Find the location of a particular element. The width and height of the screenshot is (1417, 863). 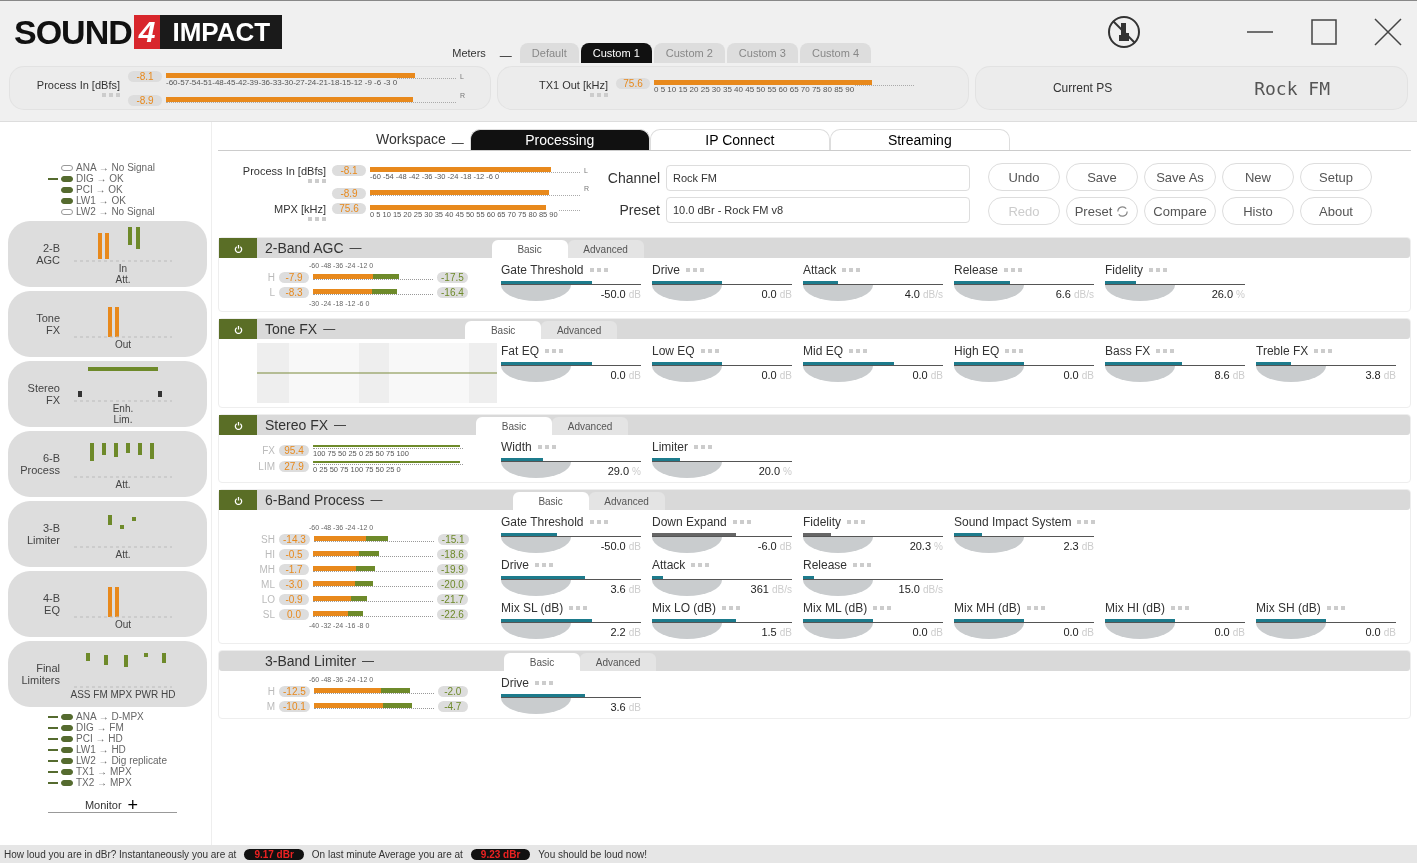

workspace-tab: Processing is located at coordinates (559, 139).